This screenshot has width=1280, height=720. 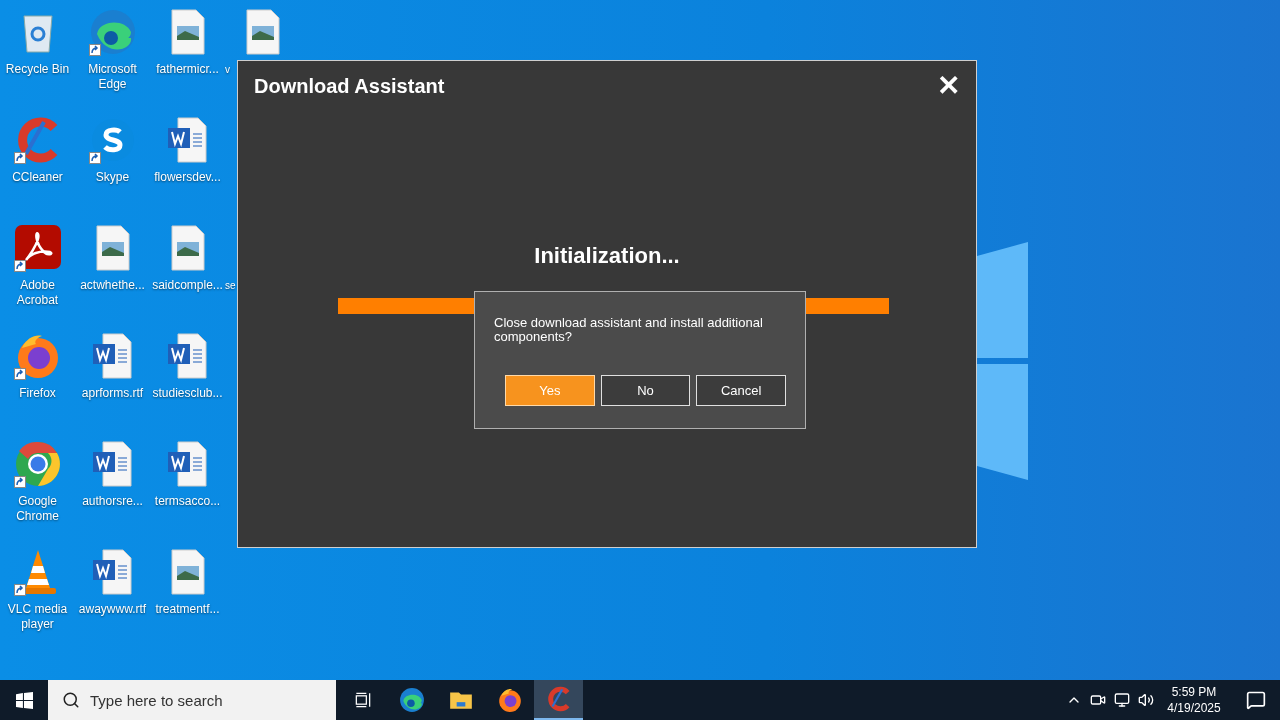 I want to click on ccleaner-icon, so click(x=558, y=699).